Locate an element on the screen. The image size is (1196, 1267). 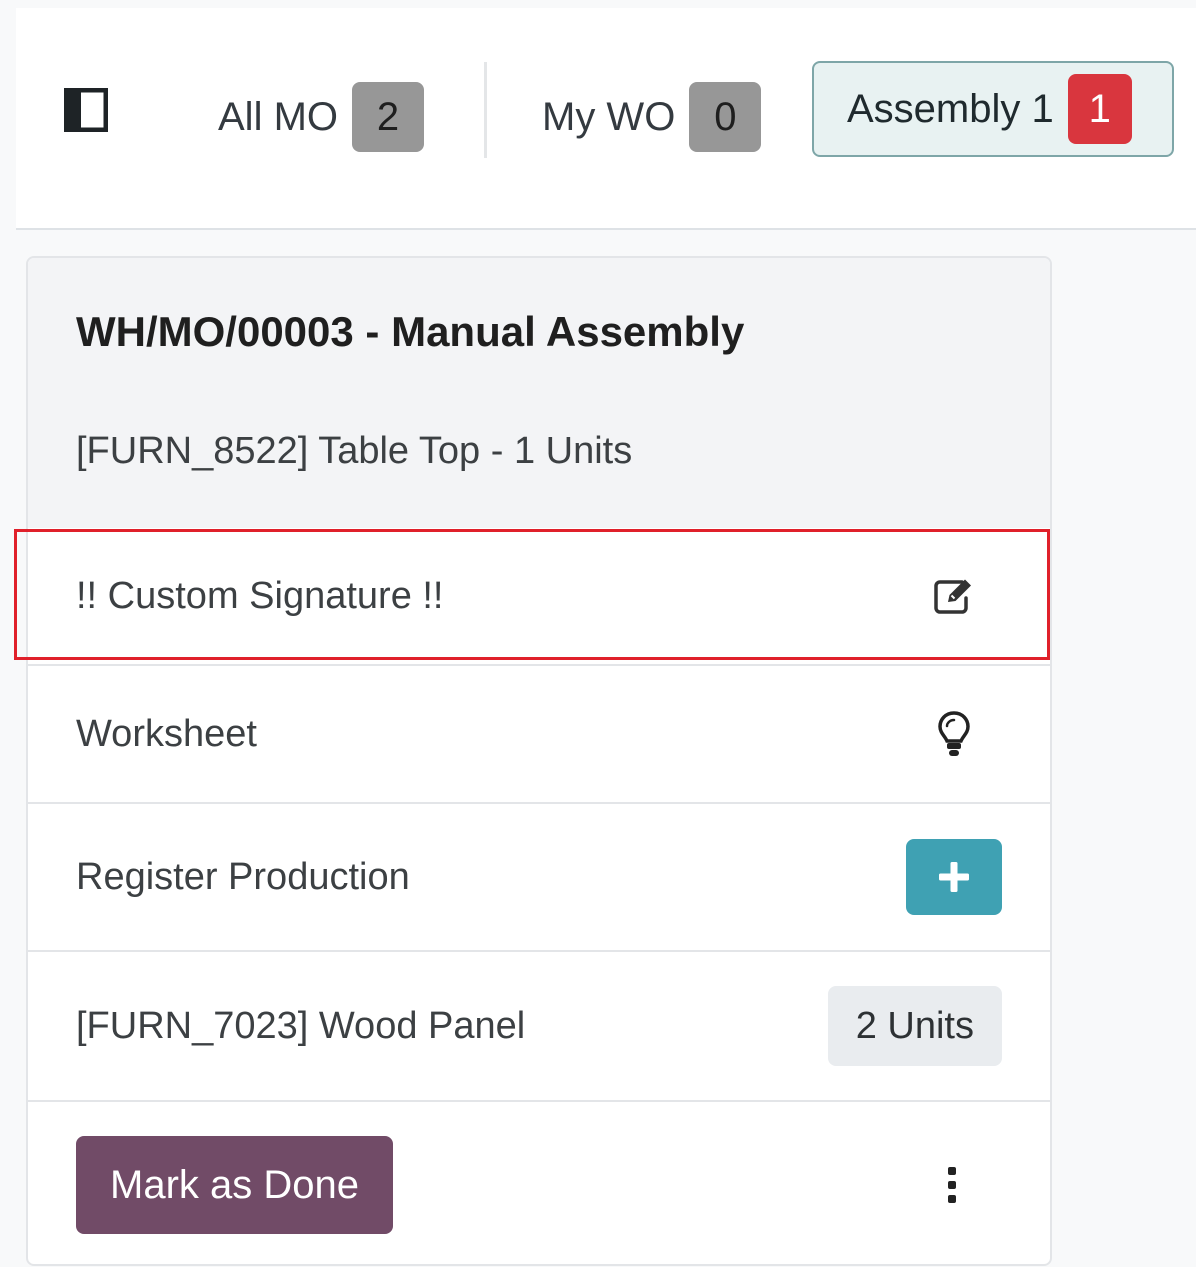
count-badge: 2 is located at coordinates (388, 117).